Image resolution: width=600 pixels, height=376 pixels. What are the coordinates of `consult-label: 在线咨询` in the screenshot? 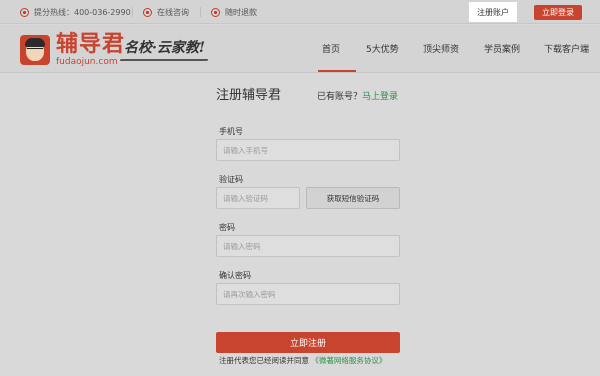 It's located at (173, 12).